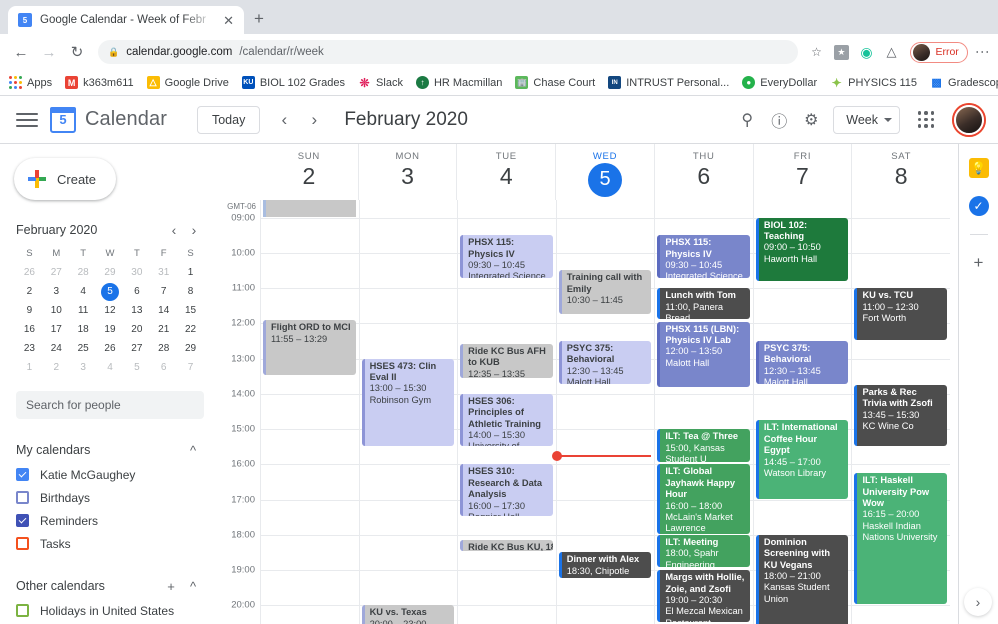 This screenshot has width=998, height=624. What do you see at coordinates (110, 520) in the screenshot?
I see `my-calendar-item: Reminders` at bounding box center [110, 520].